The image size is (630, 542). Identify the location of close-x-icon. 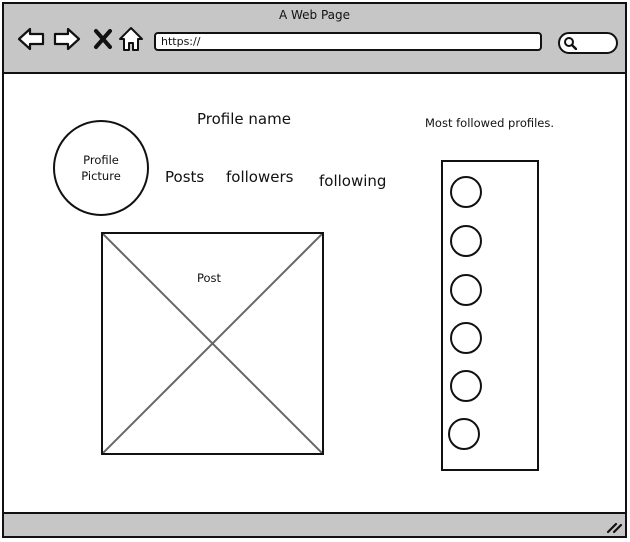
(103, 39).